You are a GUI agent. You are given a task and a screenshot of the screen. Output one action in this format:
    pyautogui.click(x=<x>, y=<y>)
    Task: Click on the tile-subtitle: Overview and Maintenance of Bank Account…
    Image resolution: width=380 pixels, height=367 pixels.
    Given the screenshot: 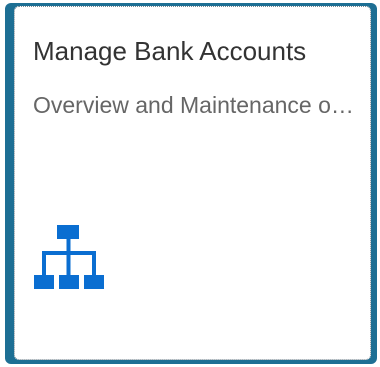 What is the action you would take?
    pyautogui.click(x=194, y=105)
    